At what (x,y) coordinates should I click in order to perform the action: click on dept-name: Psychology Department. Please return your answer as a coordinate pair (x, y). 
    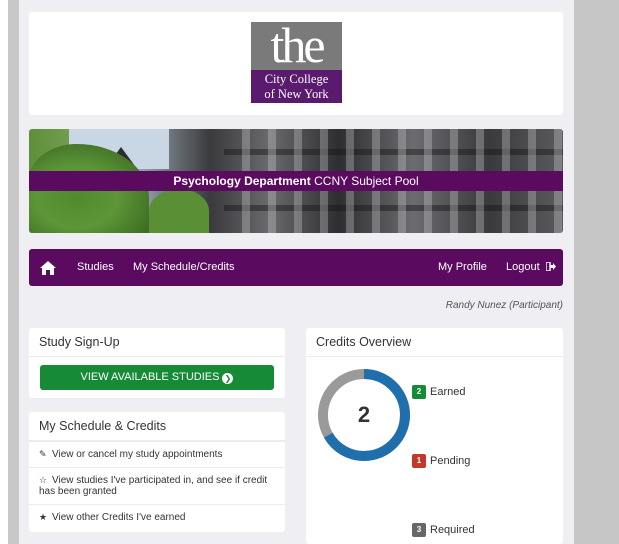
    Looking at the image, I should click on (242, 181).